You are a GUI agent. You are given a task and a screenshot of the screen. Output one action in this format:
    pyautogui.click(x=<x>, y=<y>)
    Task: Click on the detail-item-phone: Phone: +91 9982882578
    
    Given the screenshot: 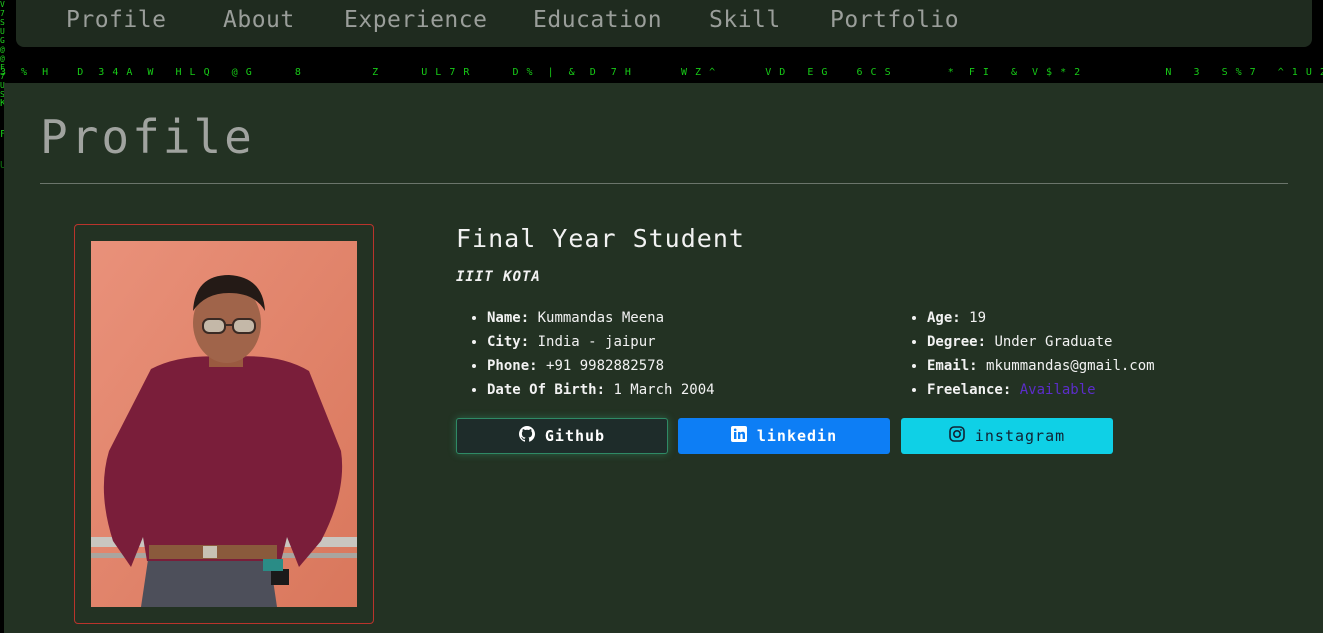 What is the action you would take?
    pyautogui.click(x=601, y=366)
    